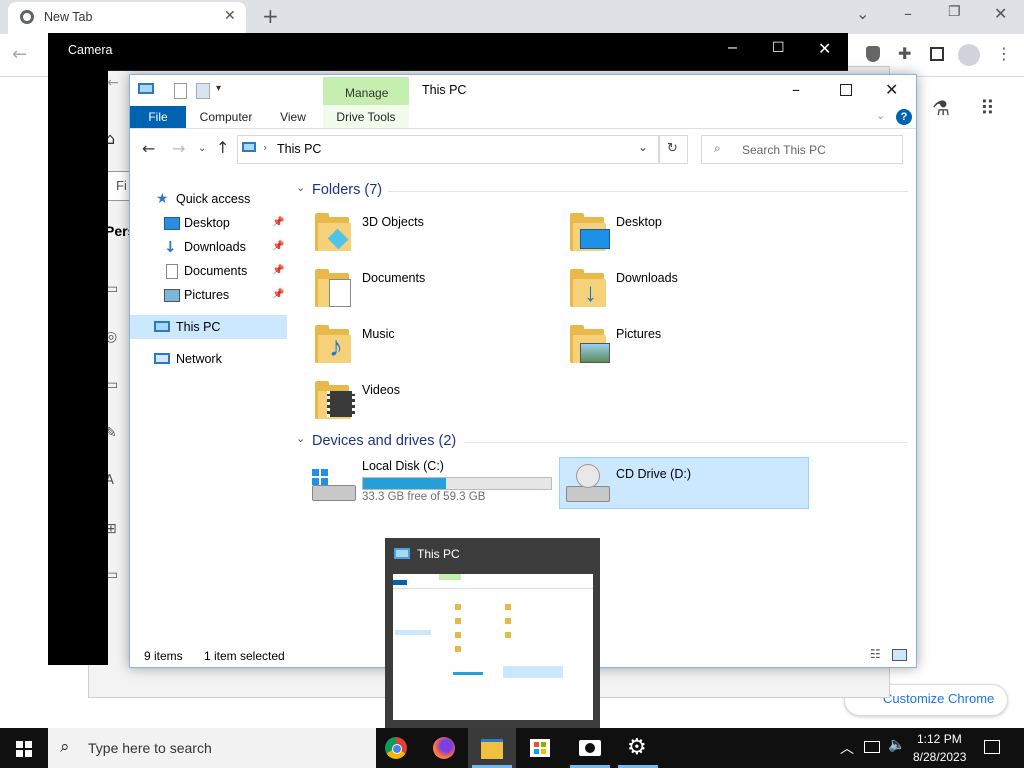 The width and height of the screenshot is (1024, 768). I want to click on drive-c-usage-bar, so click(457, 483).